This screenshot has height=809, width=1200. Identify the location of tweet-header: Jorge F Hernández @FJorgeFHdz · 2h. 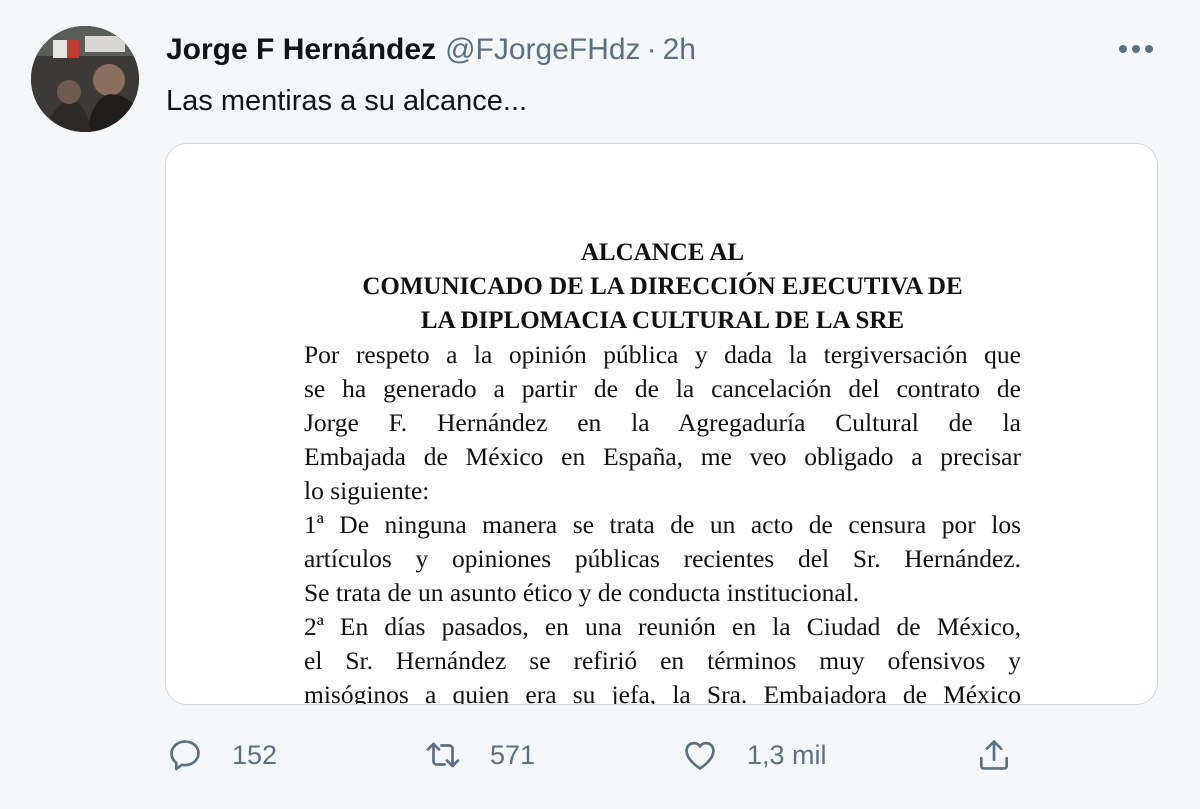
(431, 50).